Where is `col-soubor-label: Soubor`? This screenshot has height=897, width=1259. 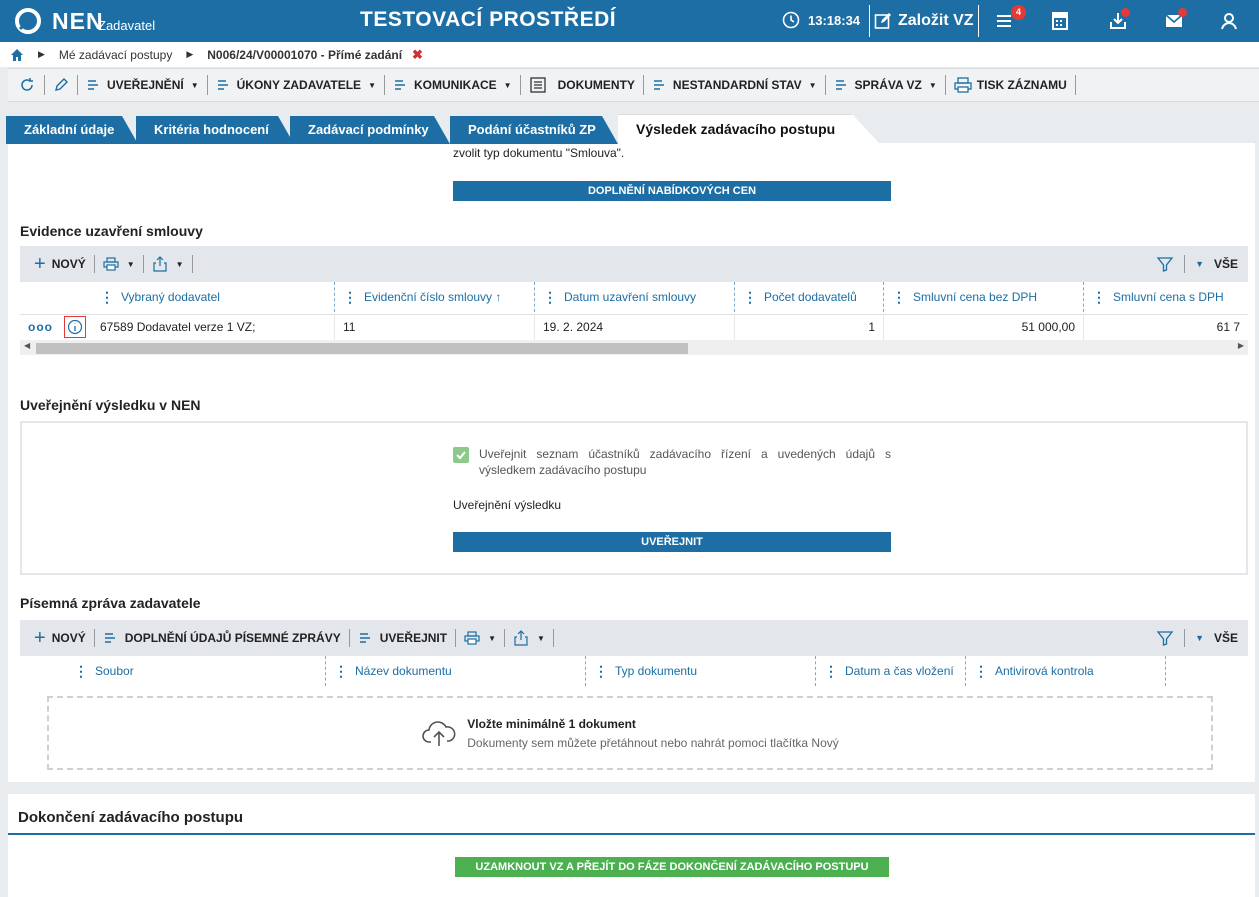 col-soubor-label: Soubor is located at coordinates (114, 671).